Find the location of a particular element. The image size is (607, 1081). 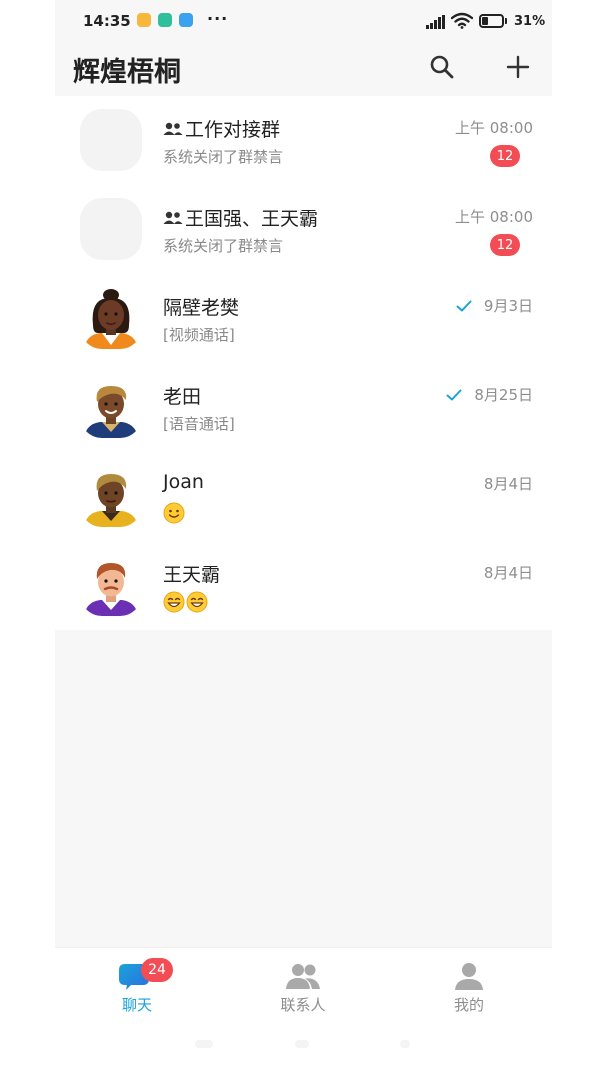

smile-emoji-icon is located at coordinates (174, 513).